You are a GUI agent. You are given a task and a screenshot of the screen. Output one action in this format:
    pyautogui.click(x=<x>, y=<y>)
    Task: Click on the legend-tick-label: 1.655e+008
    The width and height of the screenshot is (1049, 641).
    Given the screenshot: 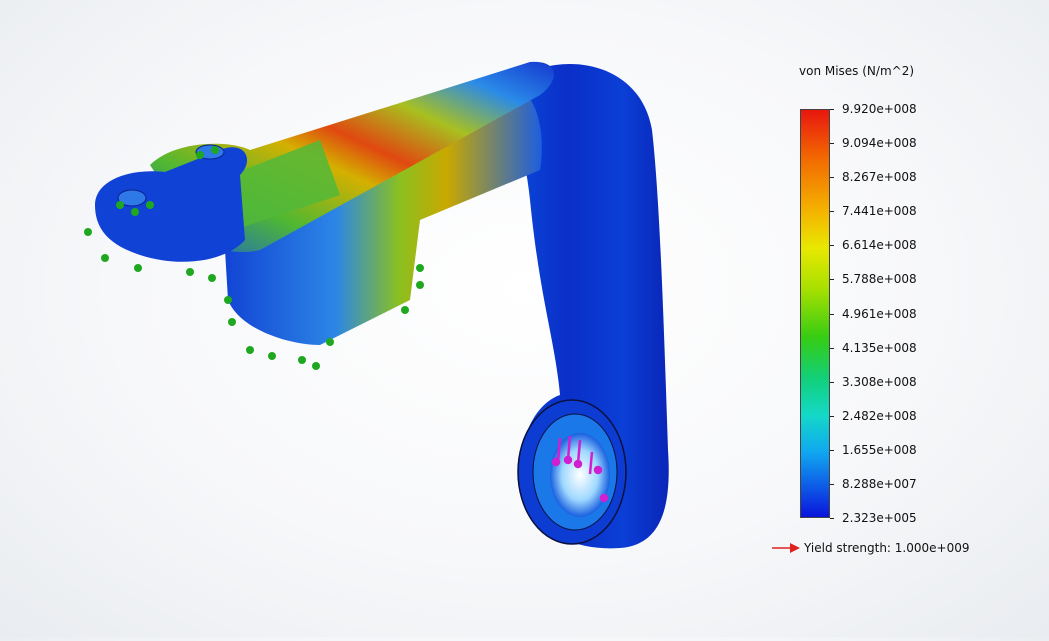 What is the action you would take?
    pyautogui.click(x=879, y=449)
    